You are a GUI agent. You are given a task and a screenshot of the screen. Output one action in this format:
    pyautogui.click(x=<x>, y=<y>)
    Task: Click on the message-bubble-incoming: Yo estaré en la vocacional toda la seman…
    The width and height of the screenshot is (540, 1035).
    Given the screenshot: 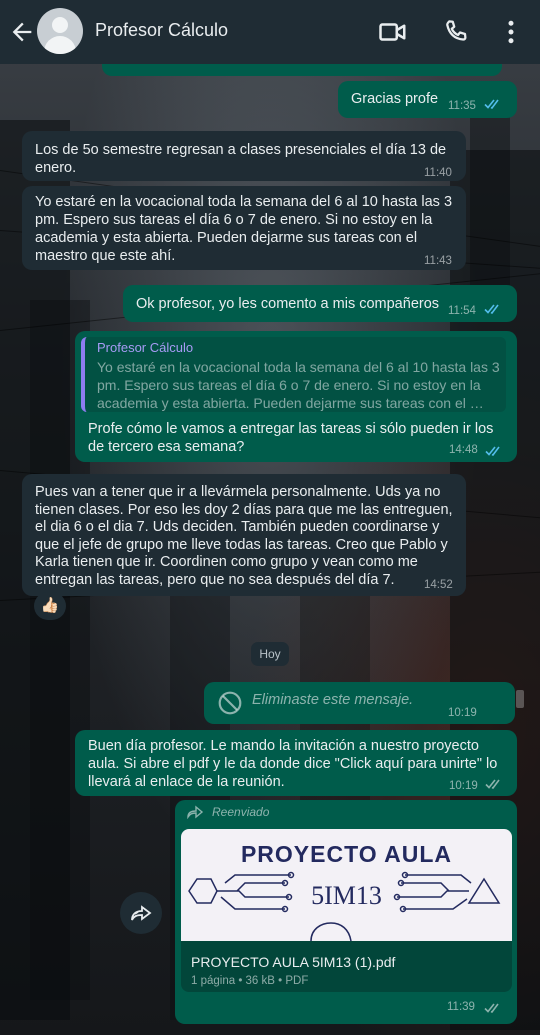 What is the action you would take?
    pyautogui.click(x=244, y=228)
    